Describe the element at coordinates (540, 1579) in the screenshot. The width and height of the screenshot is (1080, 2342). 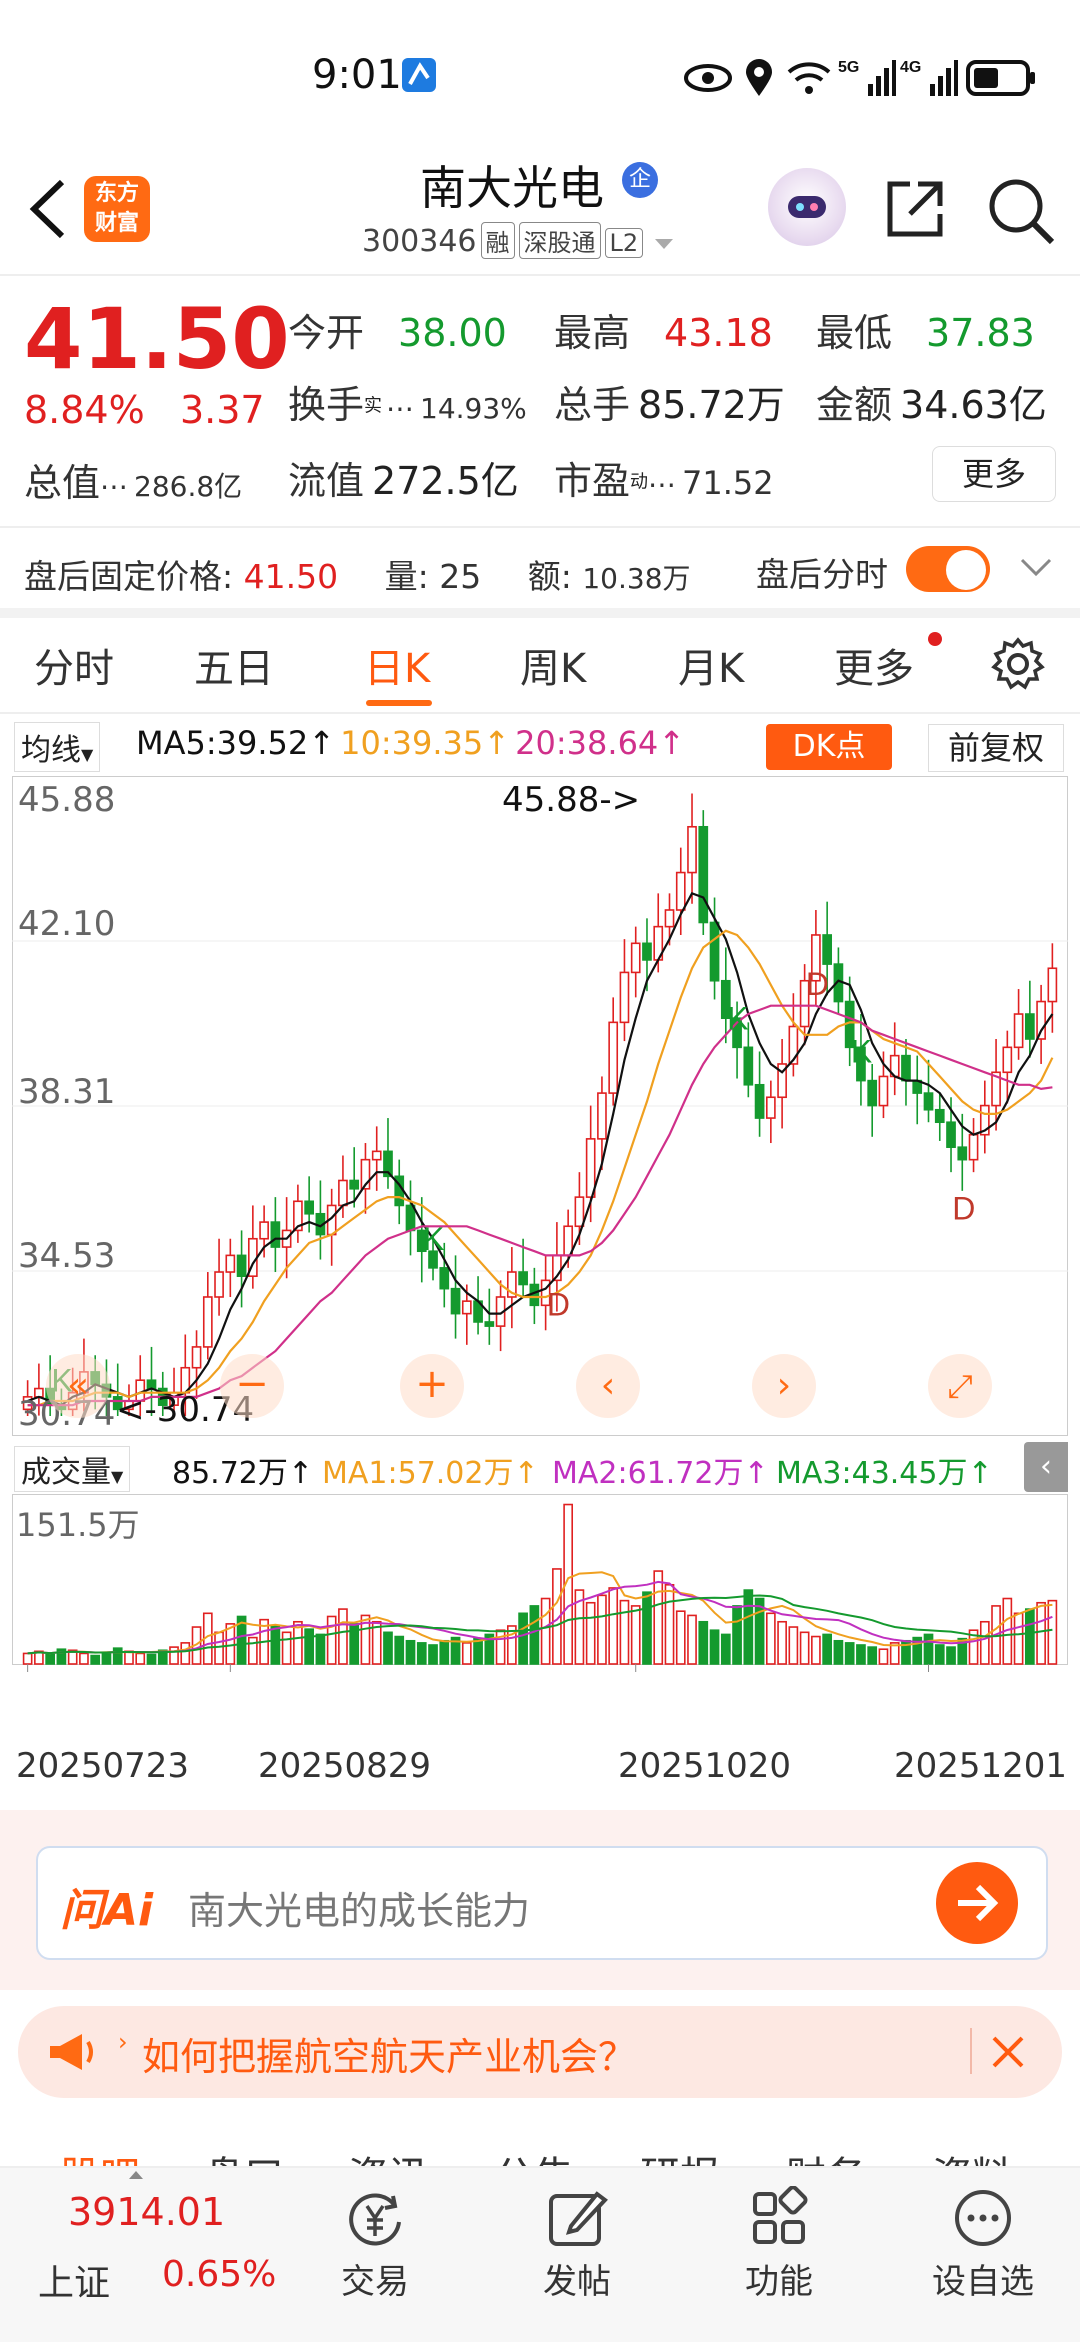
I see `volume-frame` at that location.